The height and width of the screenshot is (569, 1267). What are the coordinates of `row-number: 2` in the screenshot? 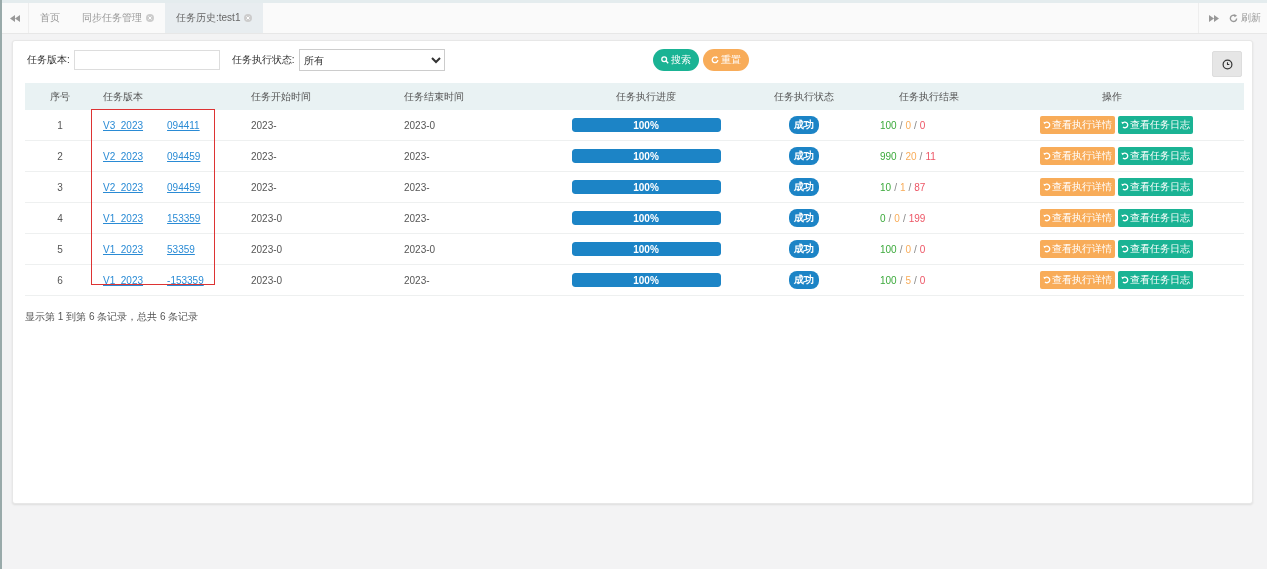 It's located at (60, 156).